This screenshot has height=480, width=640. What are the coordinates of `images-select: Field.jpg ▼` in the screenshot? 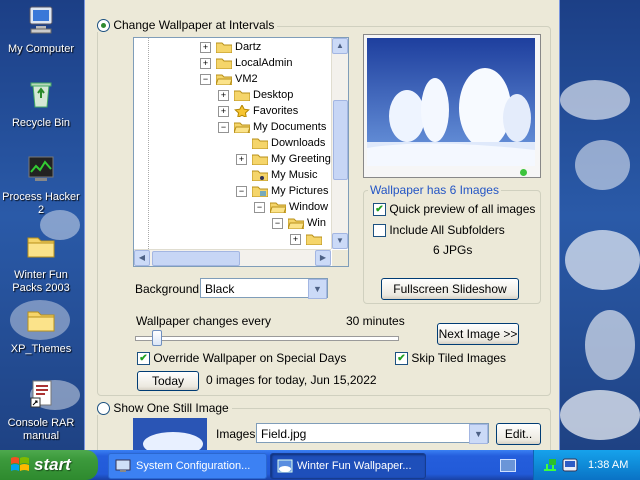 It's located at (372, 433).